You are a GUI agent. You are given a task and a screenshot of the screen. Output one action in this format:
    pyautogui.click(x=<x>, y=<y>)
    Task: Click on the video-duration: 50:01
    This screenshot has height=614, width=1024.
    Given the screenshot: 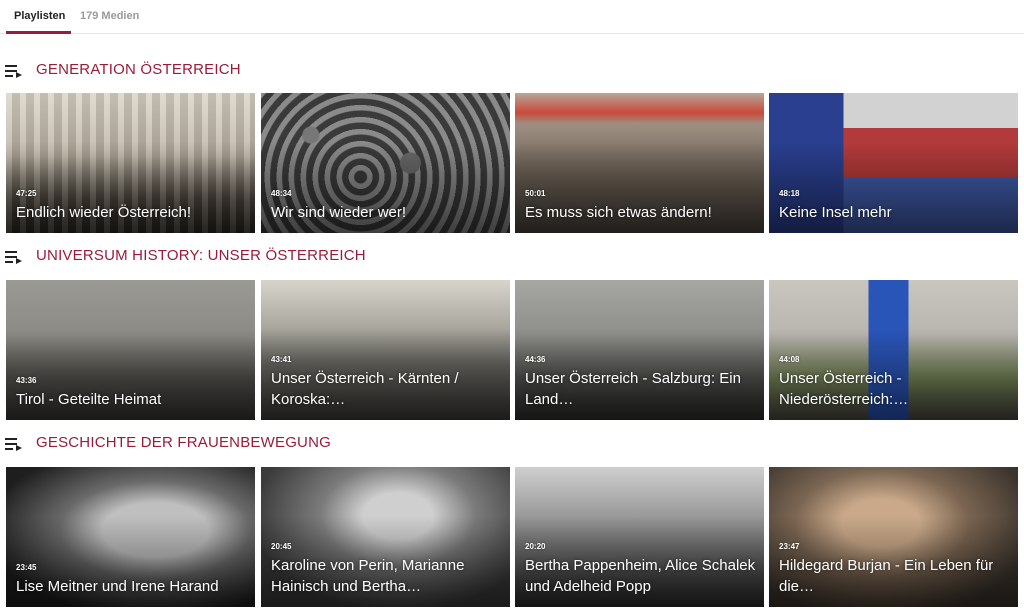 What is the action you would take?
    pyautogui.click(x=535, y=193)
    